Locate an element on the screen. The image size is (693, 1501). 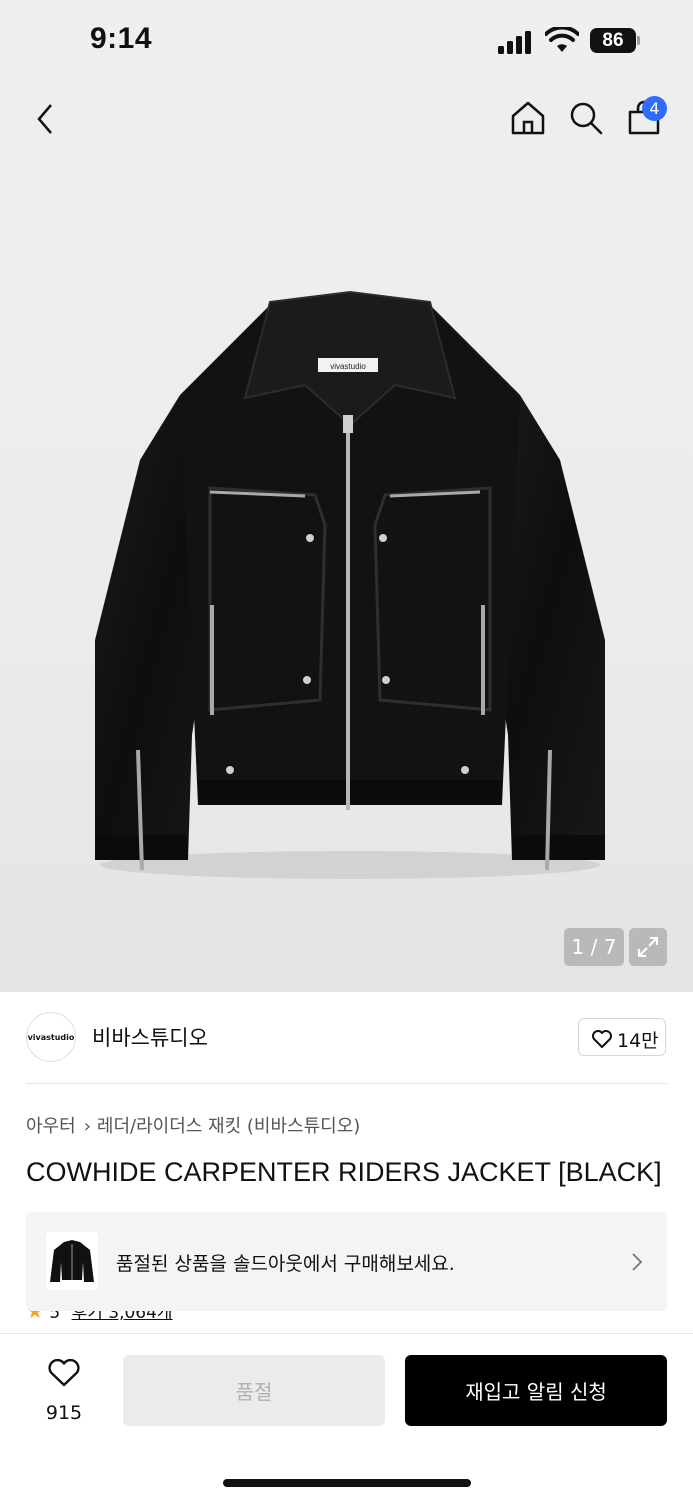
banner-text: 품절된 상품을 솔드아웃에서 구매해보세요. is located at coordinates (285, 1264).